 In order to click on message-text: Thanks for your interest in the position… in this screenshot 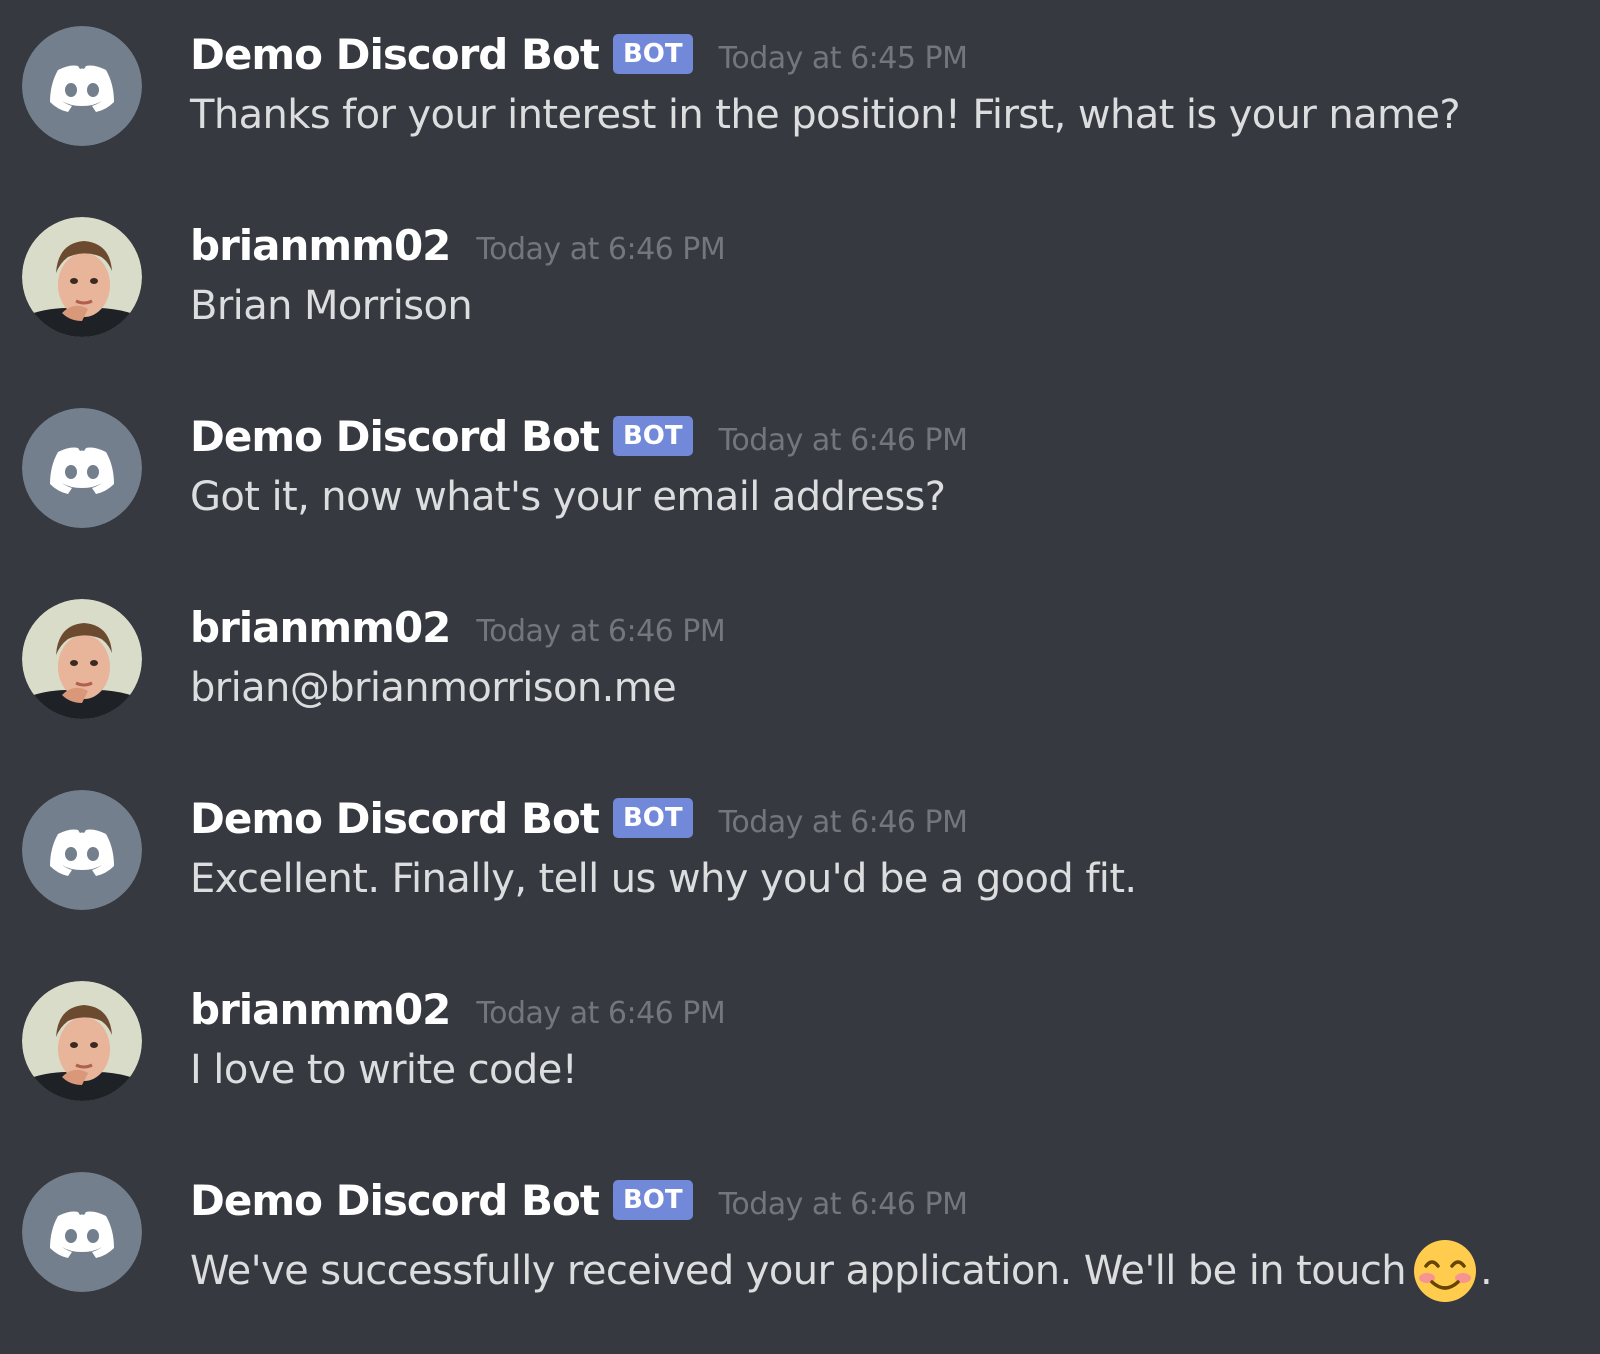, I will do `click(825, 115)`.